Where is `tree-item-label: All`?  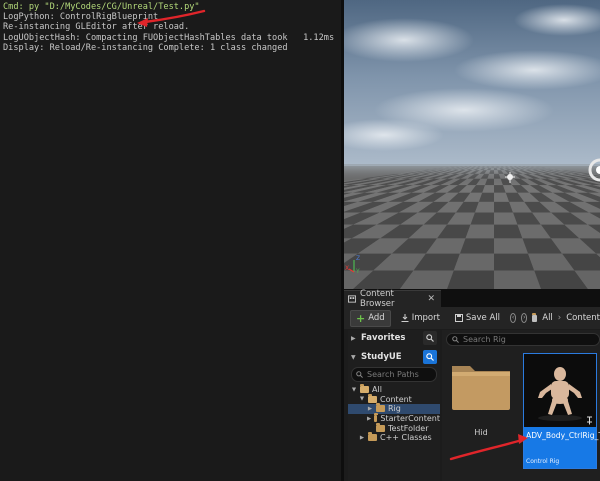
tree-item-label: All is located at coordinates (377, 390).